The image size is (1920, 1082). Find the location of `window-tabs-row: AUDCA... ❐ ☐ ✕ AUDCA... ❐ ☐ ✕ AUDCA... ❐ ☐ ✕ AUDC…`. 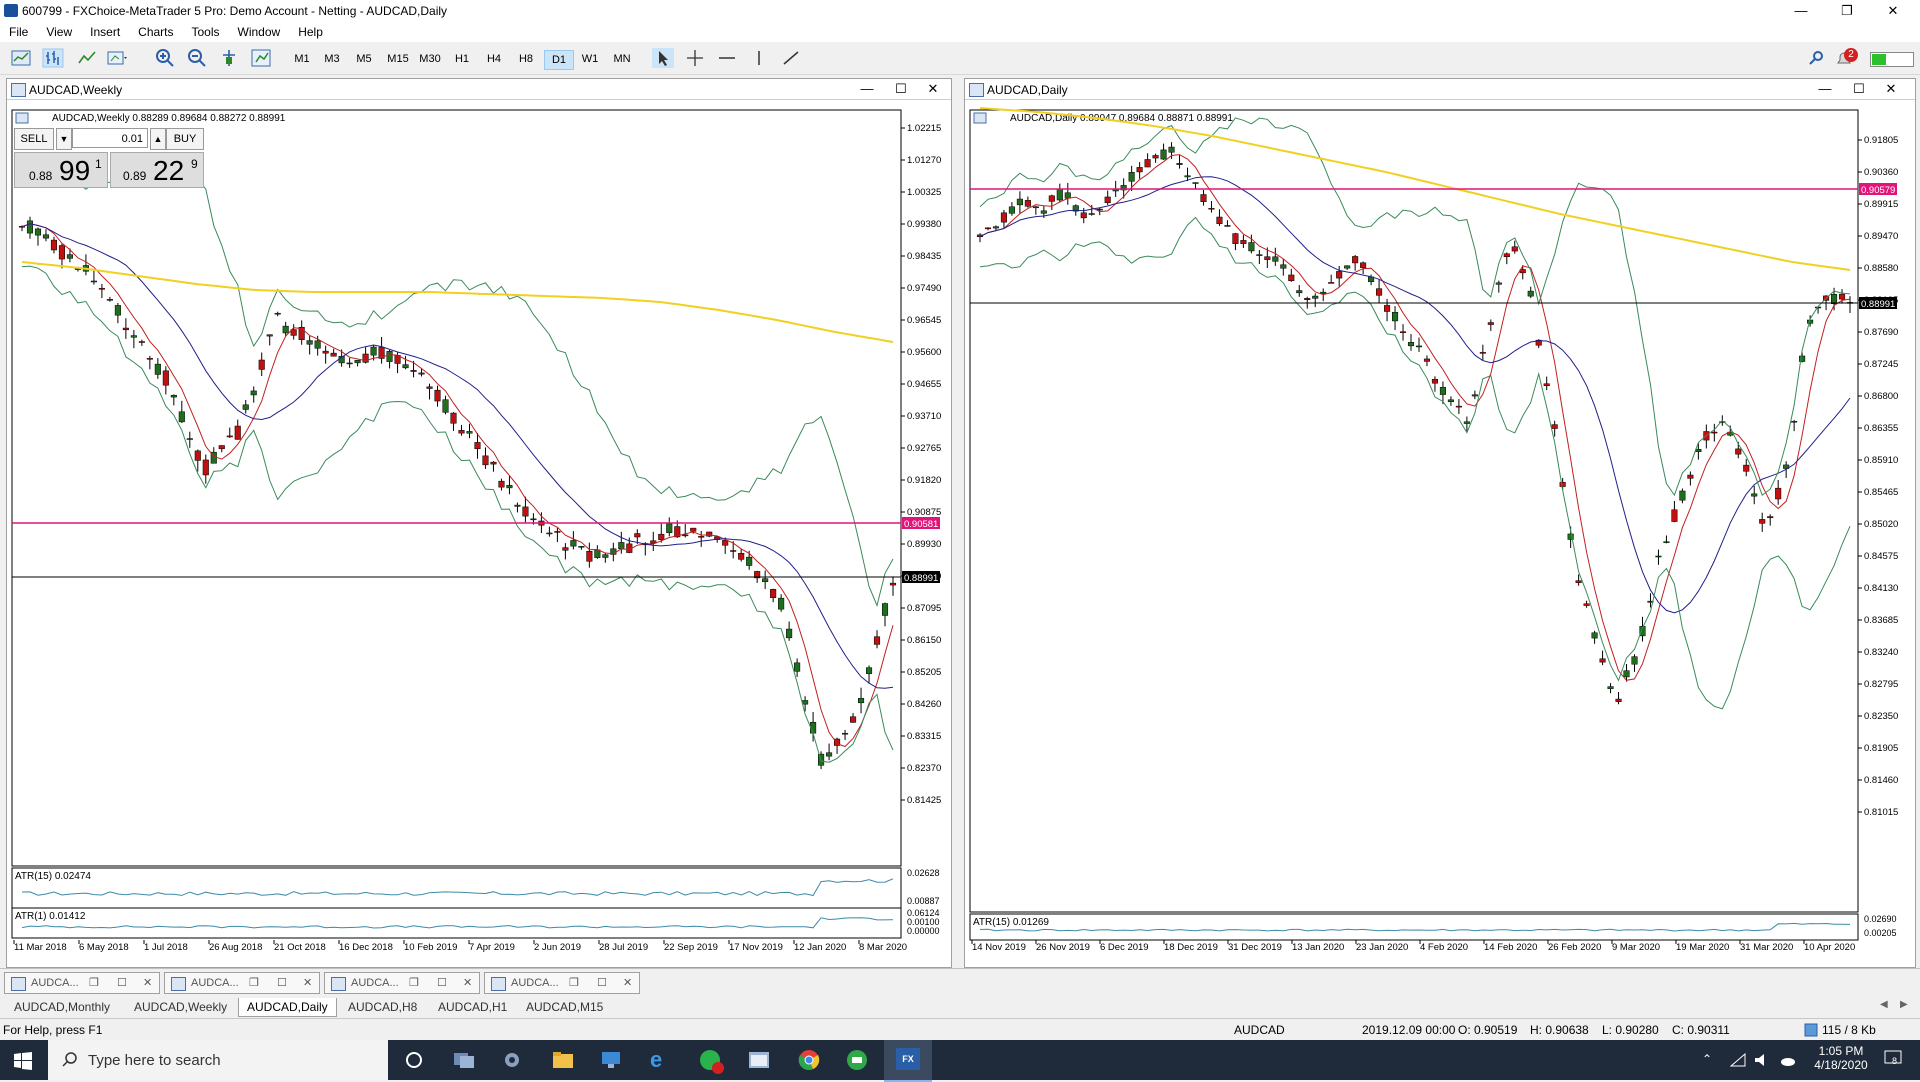

window-tabs-row: AUDCA... ❐ ☐ ✕ AUDCA... ❐ ☐ ✕ AUDCA... ❐ ☐ ✕ AUDC… is located at coordinates (960, 981).